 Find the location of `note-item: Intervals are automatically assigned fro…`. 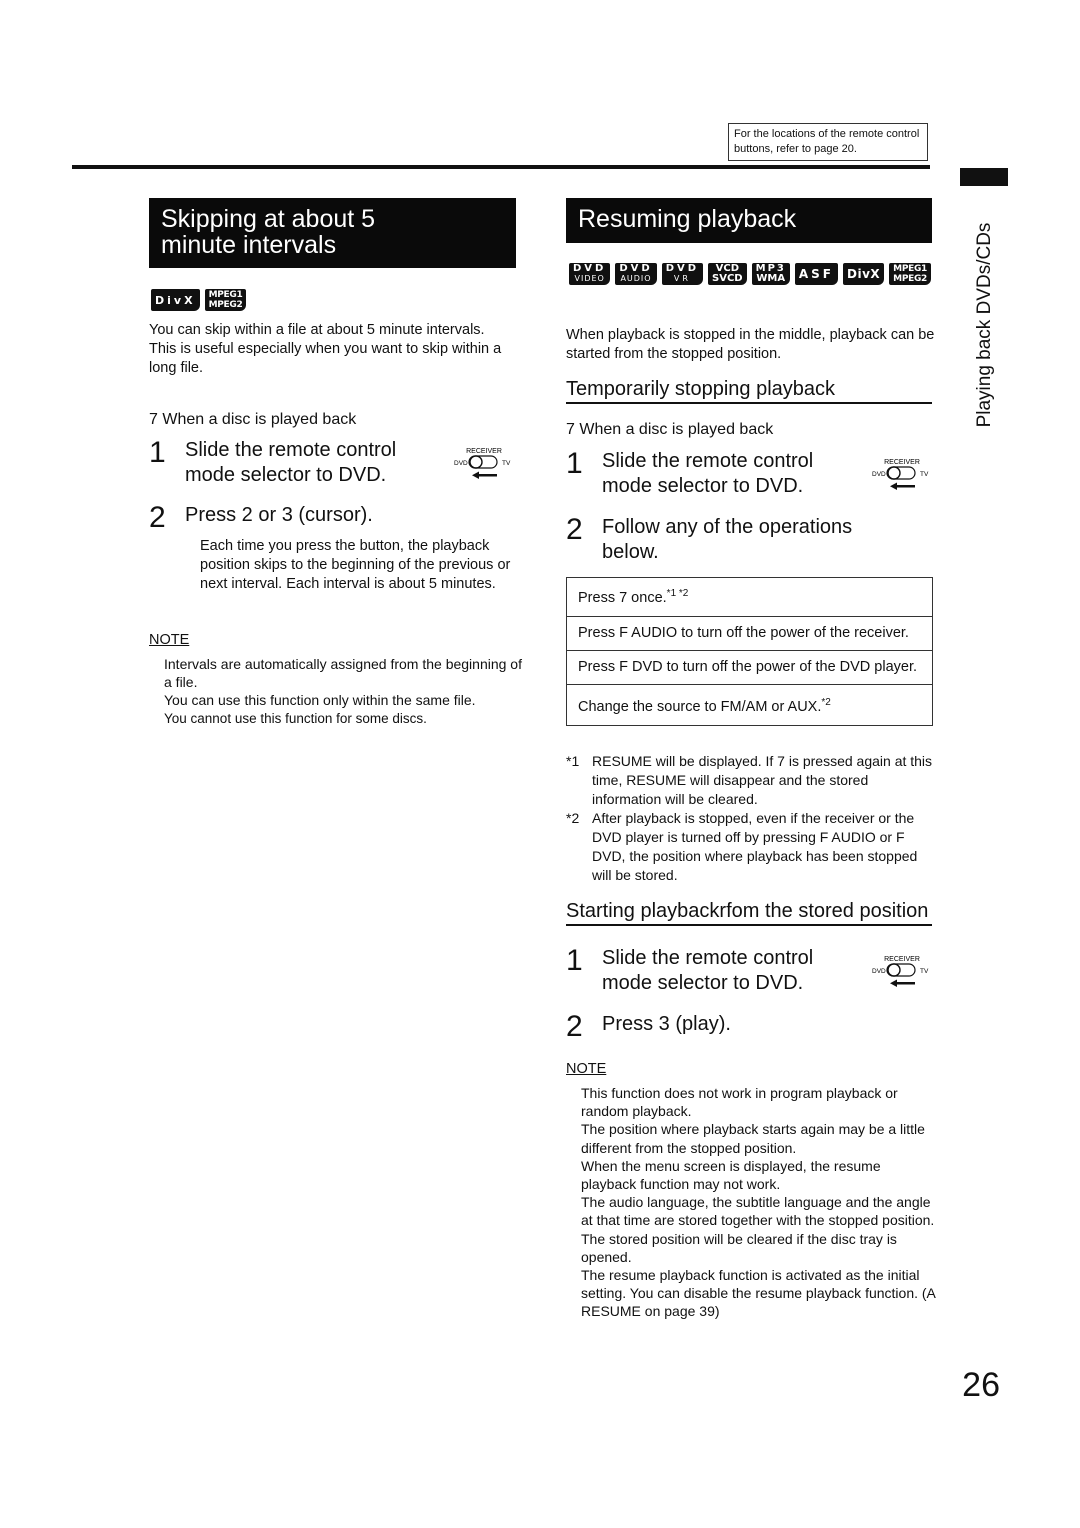

note-item: Intervals are automatically assigned fro… is located at coordinates (343, 673).